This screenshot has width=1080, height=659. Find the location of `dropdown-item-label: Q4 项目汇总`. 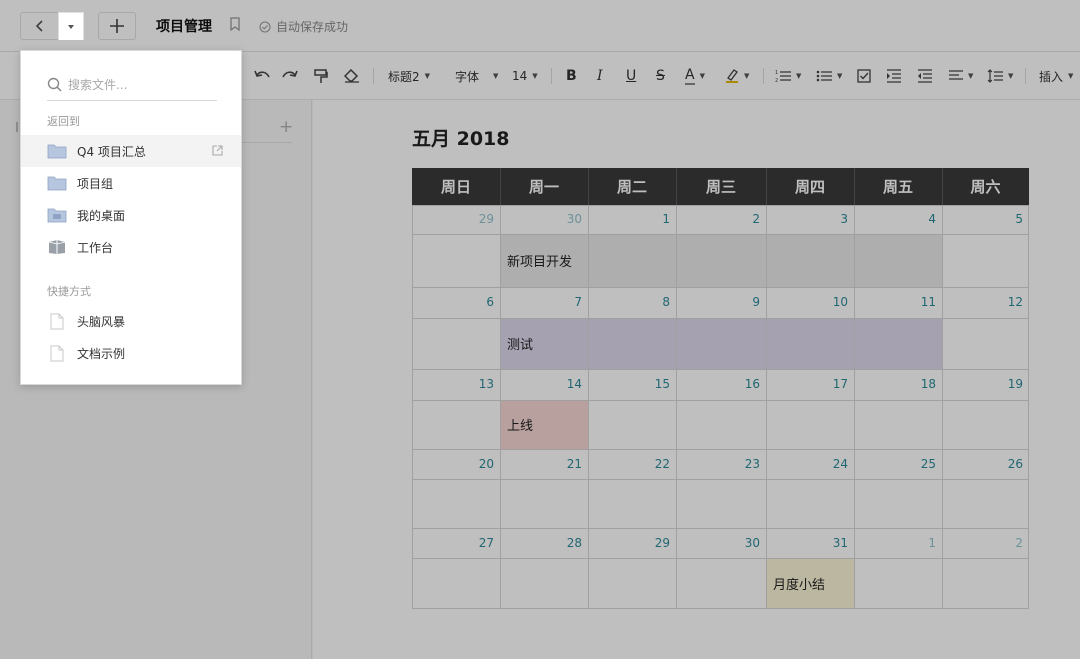

dropdown-item-label: Q4 项目汇总 is located at coordinates (111, 151).